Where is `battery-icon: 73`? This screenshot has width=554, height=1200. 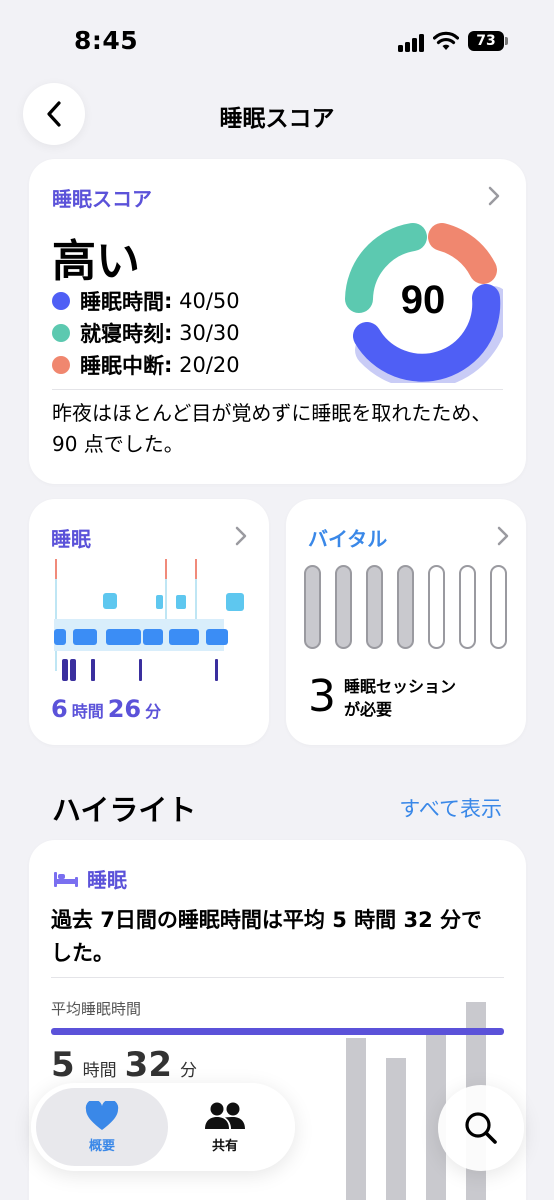 battery-icon: 73 is located at coordinates (488, 41).